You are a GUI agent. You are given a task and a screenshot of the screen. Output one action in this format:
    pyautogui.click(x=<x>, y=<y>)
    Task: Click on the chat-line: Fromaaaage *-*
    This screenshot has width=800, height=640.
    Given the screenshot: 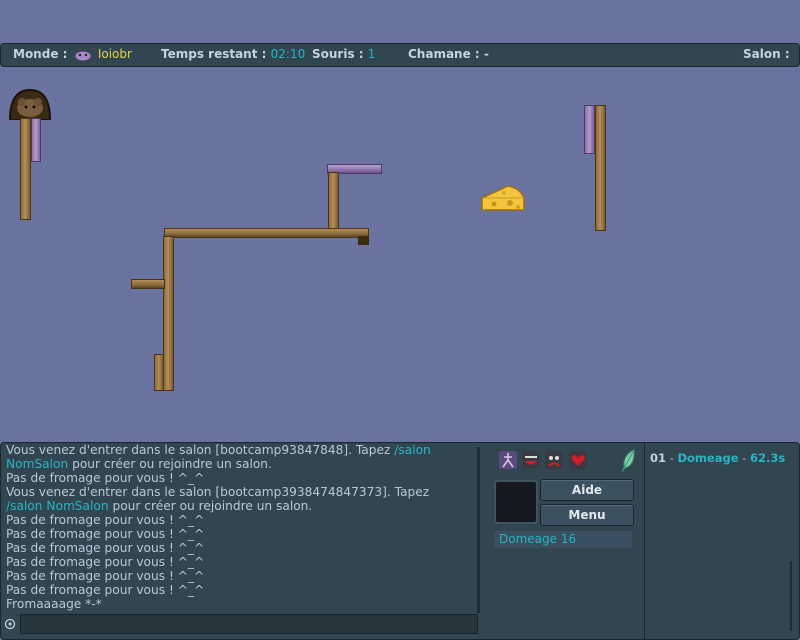 What is the action you would take?
    pyautogui.click(x=54, y=604)
    